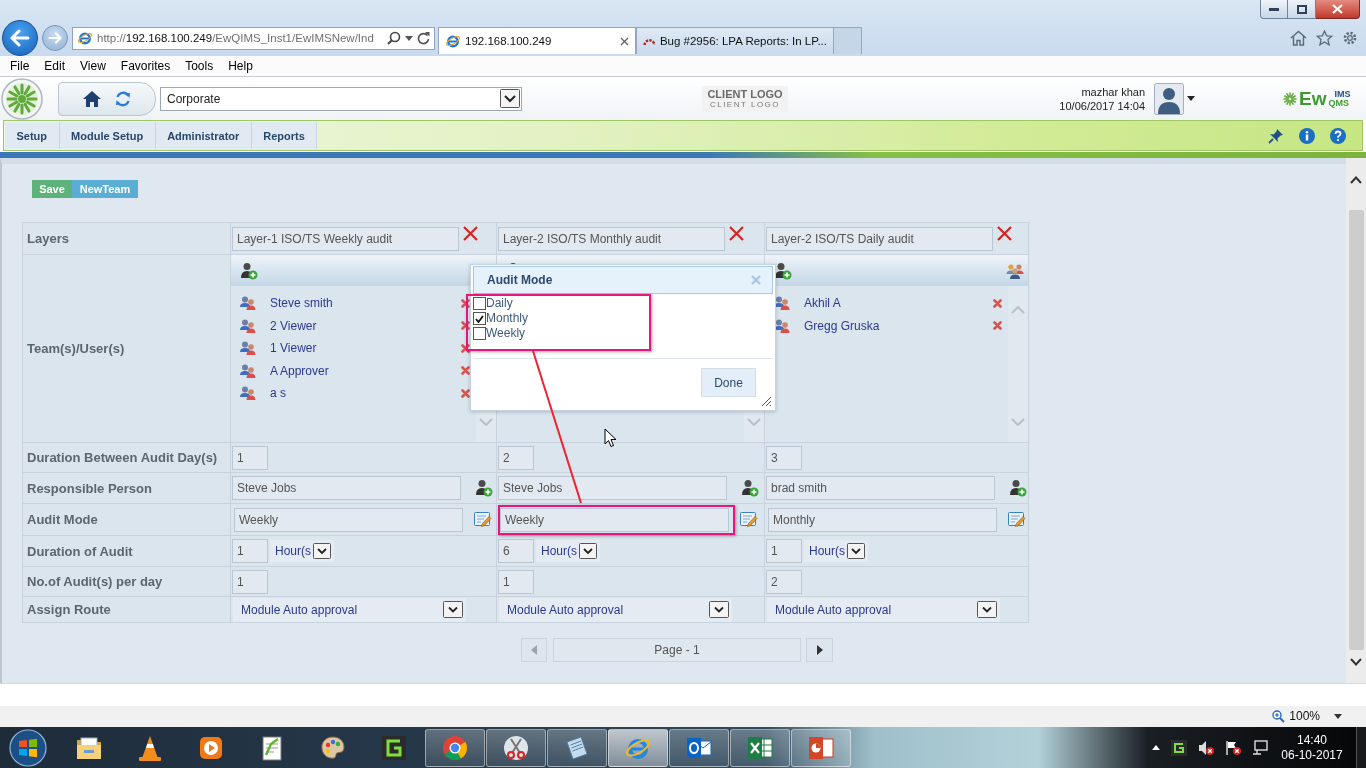 The width and height of the screenshot is (1366, 768). Describe the element at coordinates (507, 318) in the screenshot. I see `option-label: Monthly` at that location.